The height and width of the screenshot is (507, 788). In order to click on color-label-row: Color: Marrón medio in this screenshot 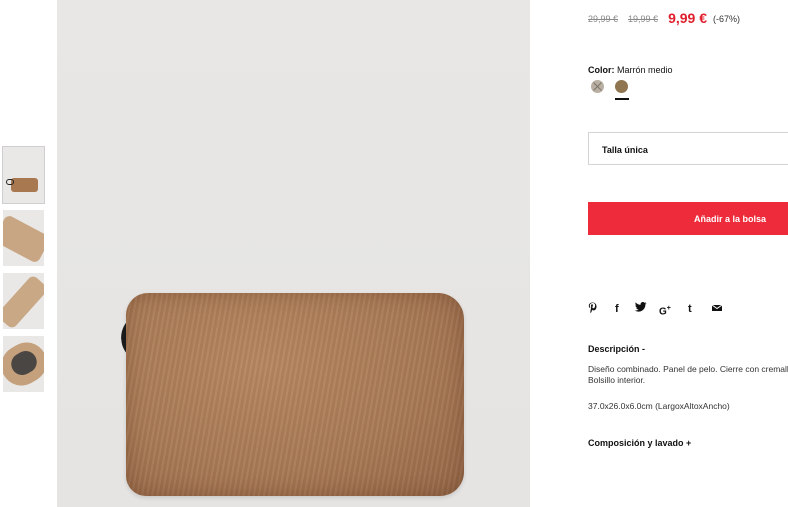, I will do `click(630, 70)`.